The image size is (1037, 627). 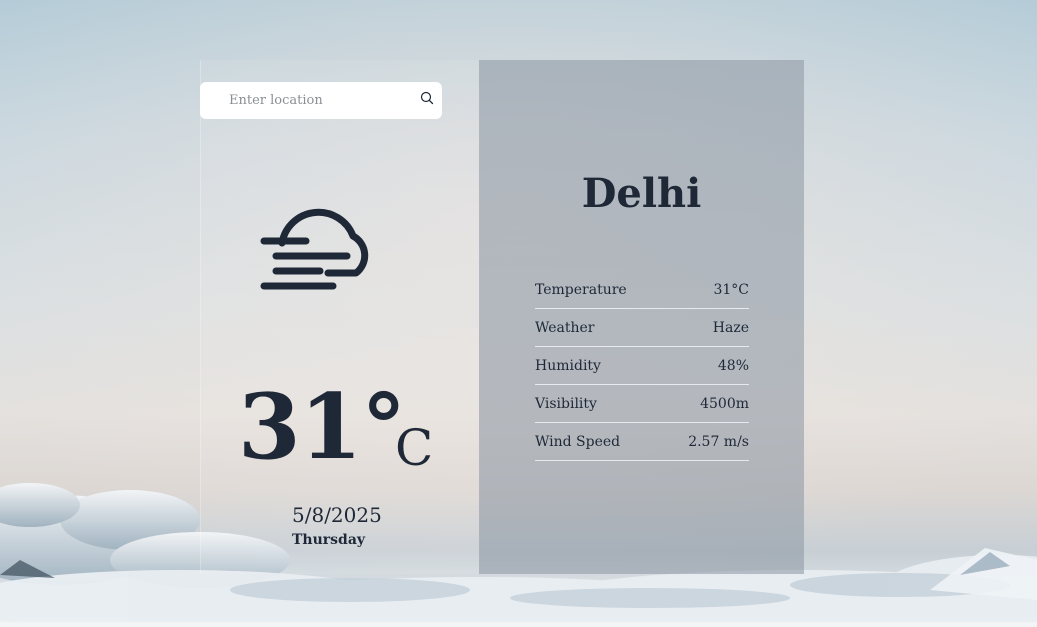 I want to click on detail-label: Wind Speed, so click(x=578, y=441).